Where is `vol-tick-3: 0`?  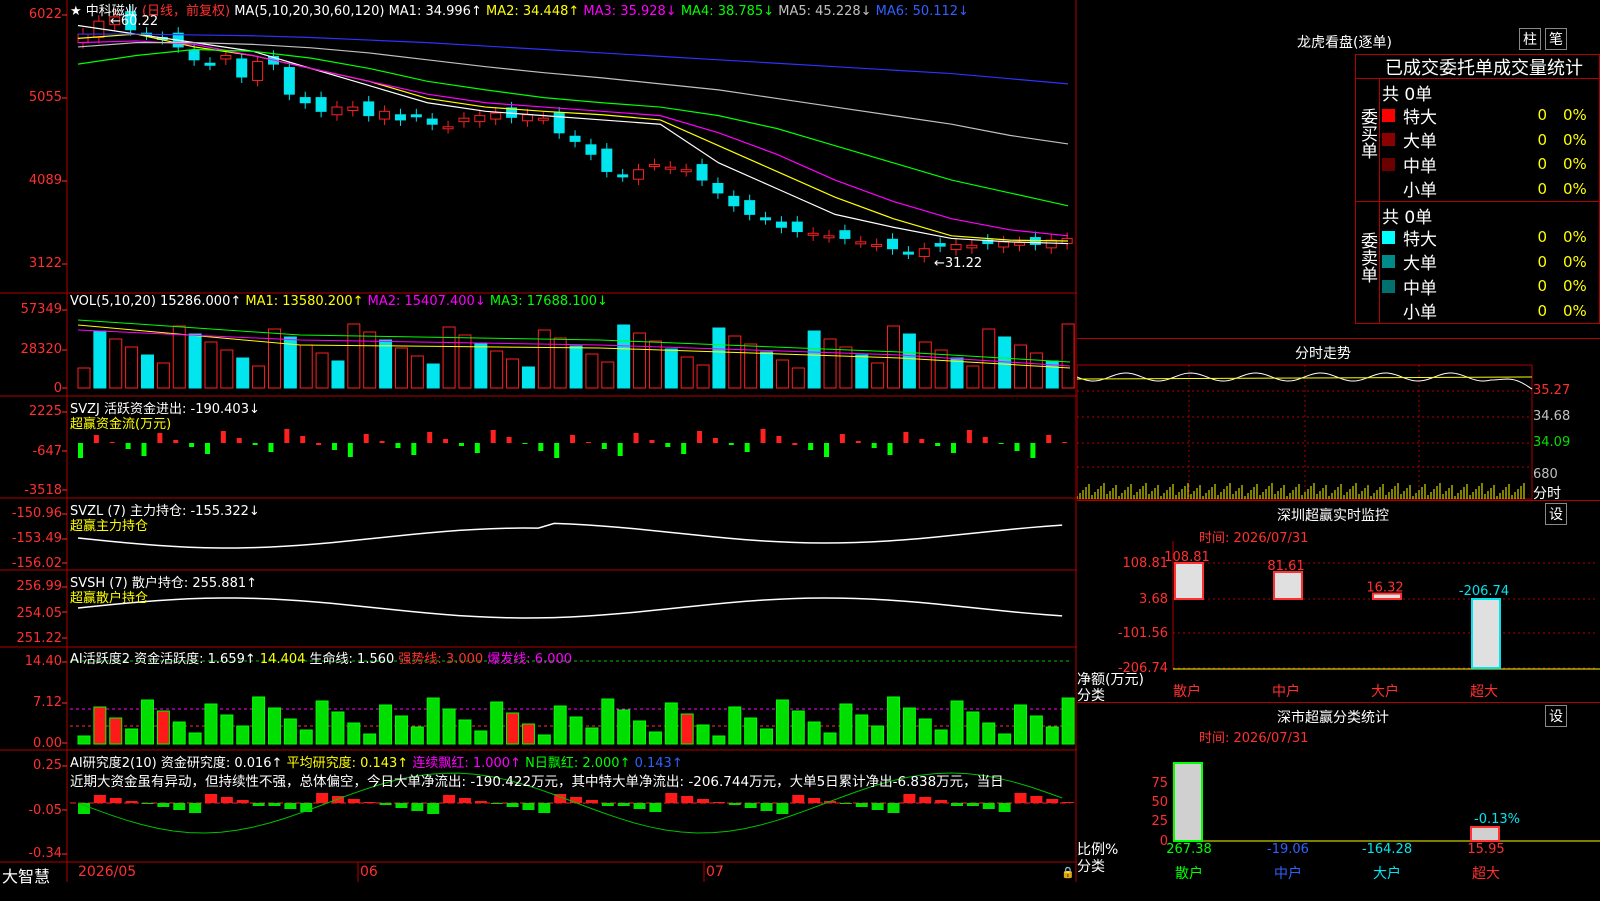 vol-tick-3: 0 is located at coordinates (57, 388).